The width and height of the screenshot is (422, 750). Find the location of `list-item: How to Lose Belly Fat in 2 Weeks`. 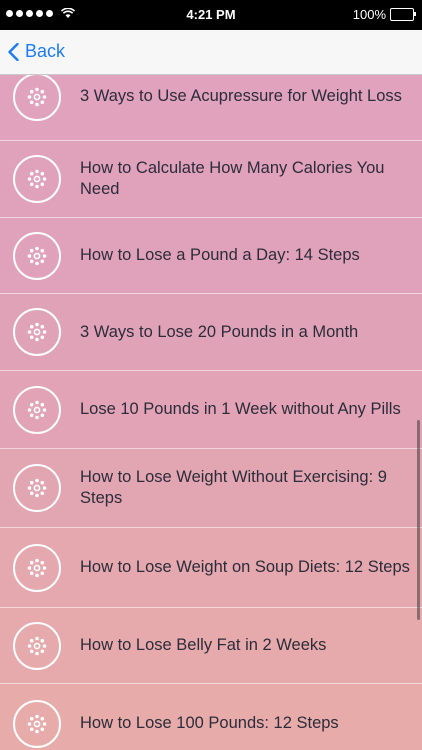

list-item: How to Lose Belly Fat in 2 Weeks is located at coordinates (211, 646).